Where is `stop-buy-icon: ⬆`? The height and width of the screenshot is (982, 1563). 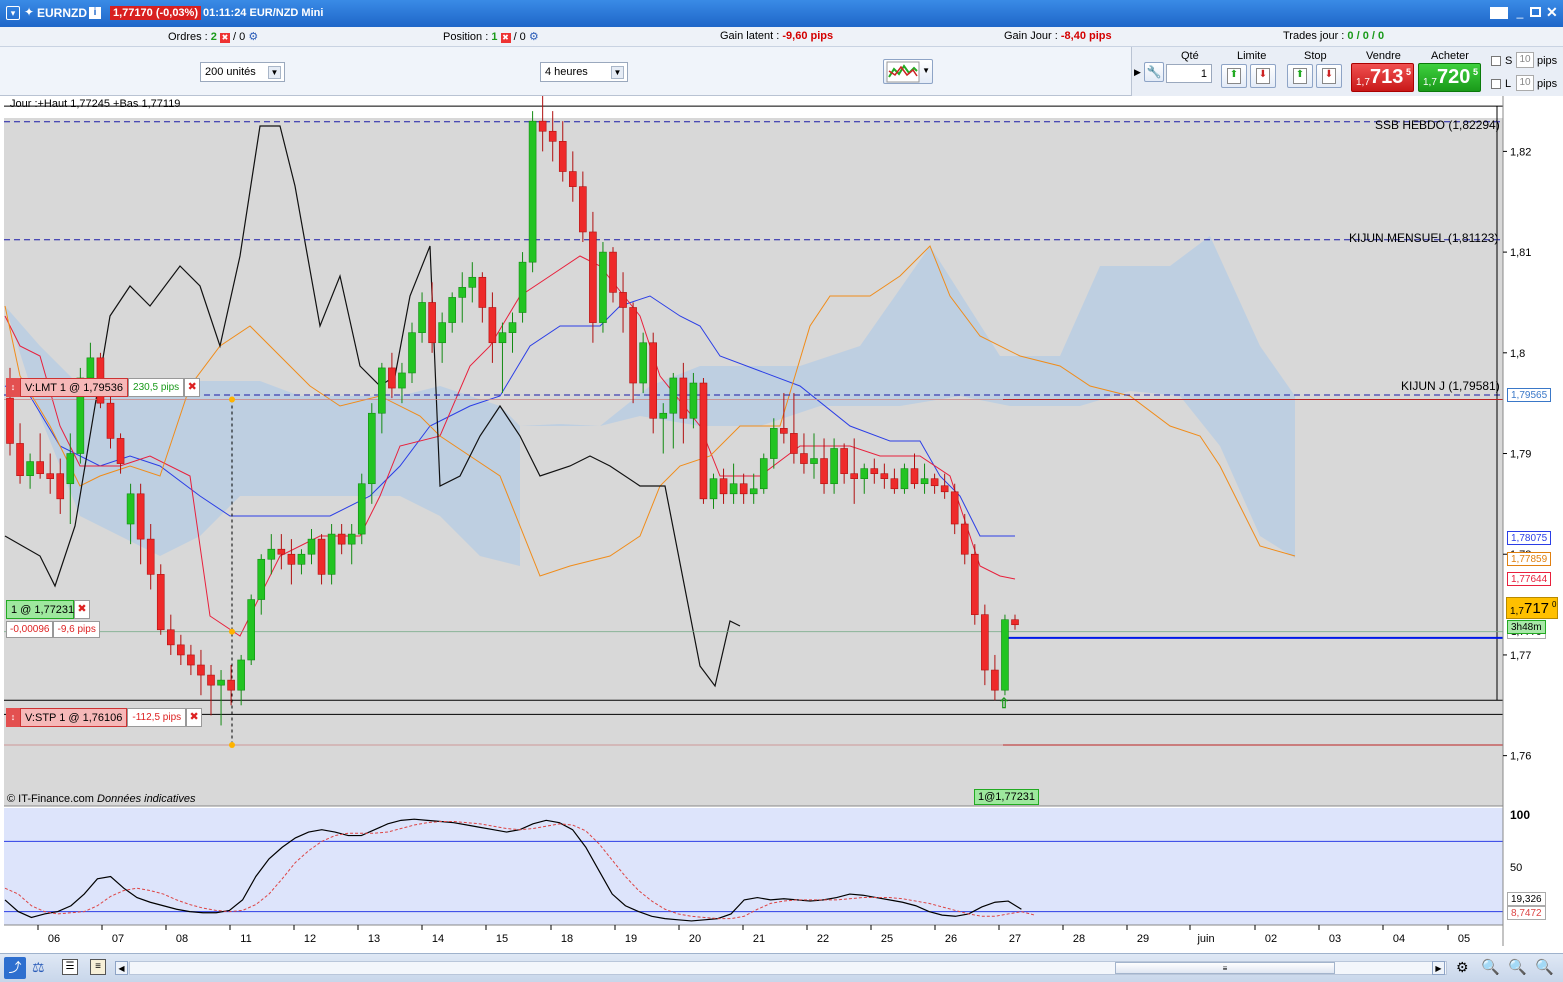
stop-buy-icon: ⬆ is located at coordinates (1300, 76).